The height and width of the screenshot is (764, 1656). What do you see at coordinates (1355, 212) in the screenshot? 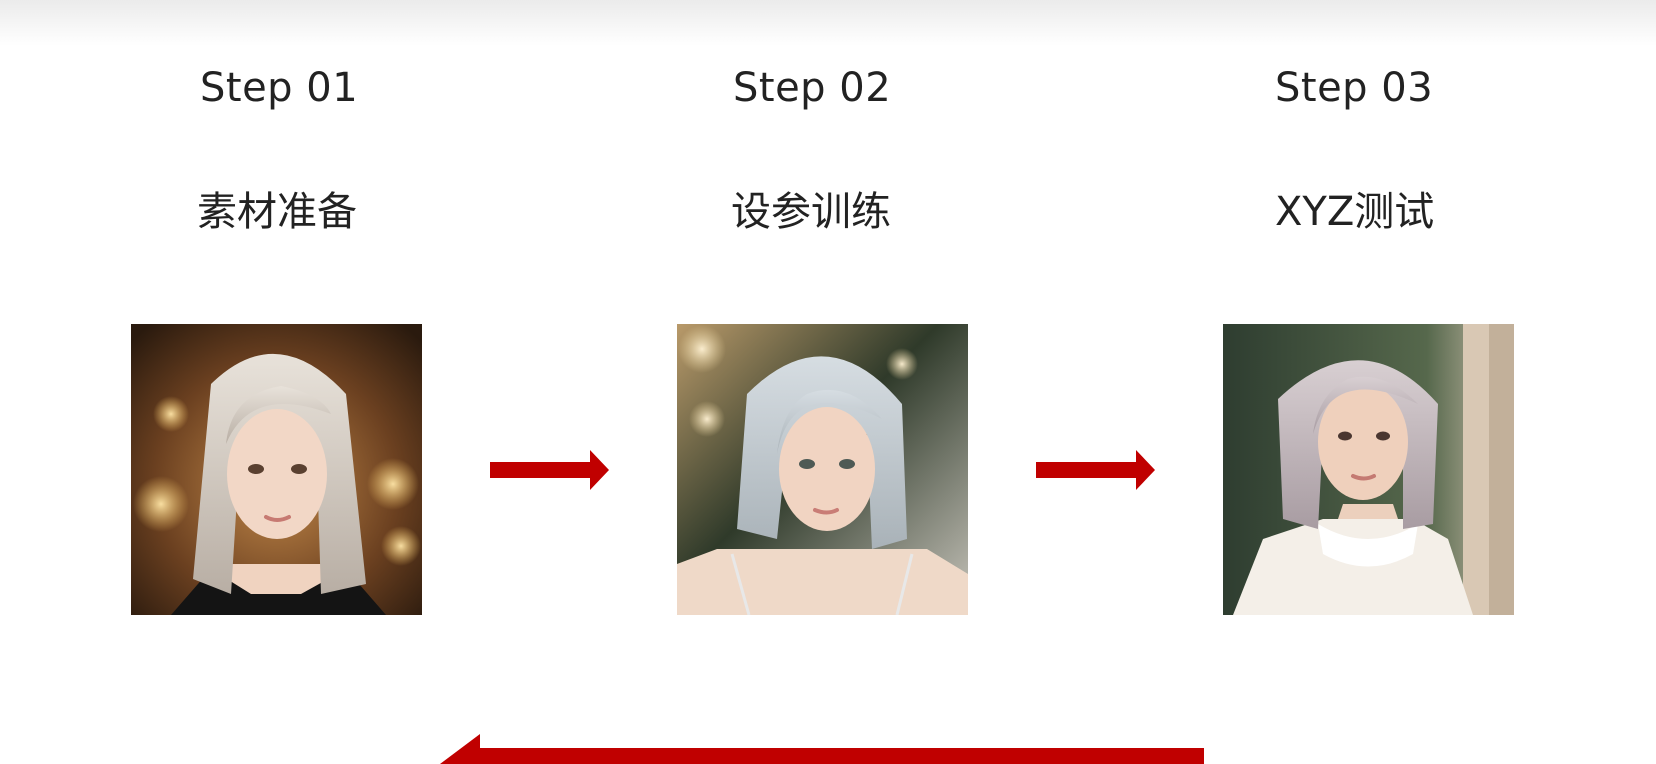
I see `step-3-title: XYZ测试` at bounding box center [1355, 212].